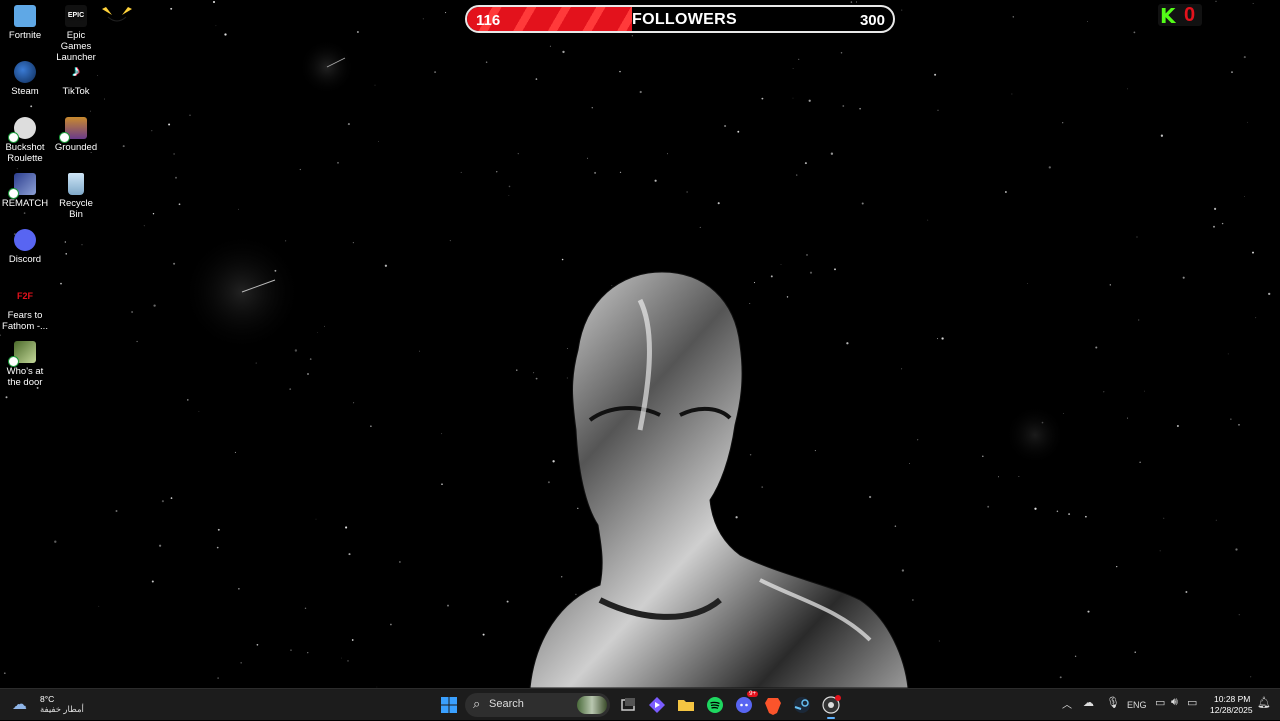 This screenshot has height=721, width=1280. What do you see at coordinates (872, 20) in the screenshot?
I see `follower-goal-target: 300` at bounding box center [872, 20].